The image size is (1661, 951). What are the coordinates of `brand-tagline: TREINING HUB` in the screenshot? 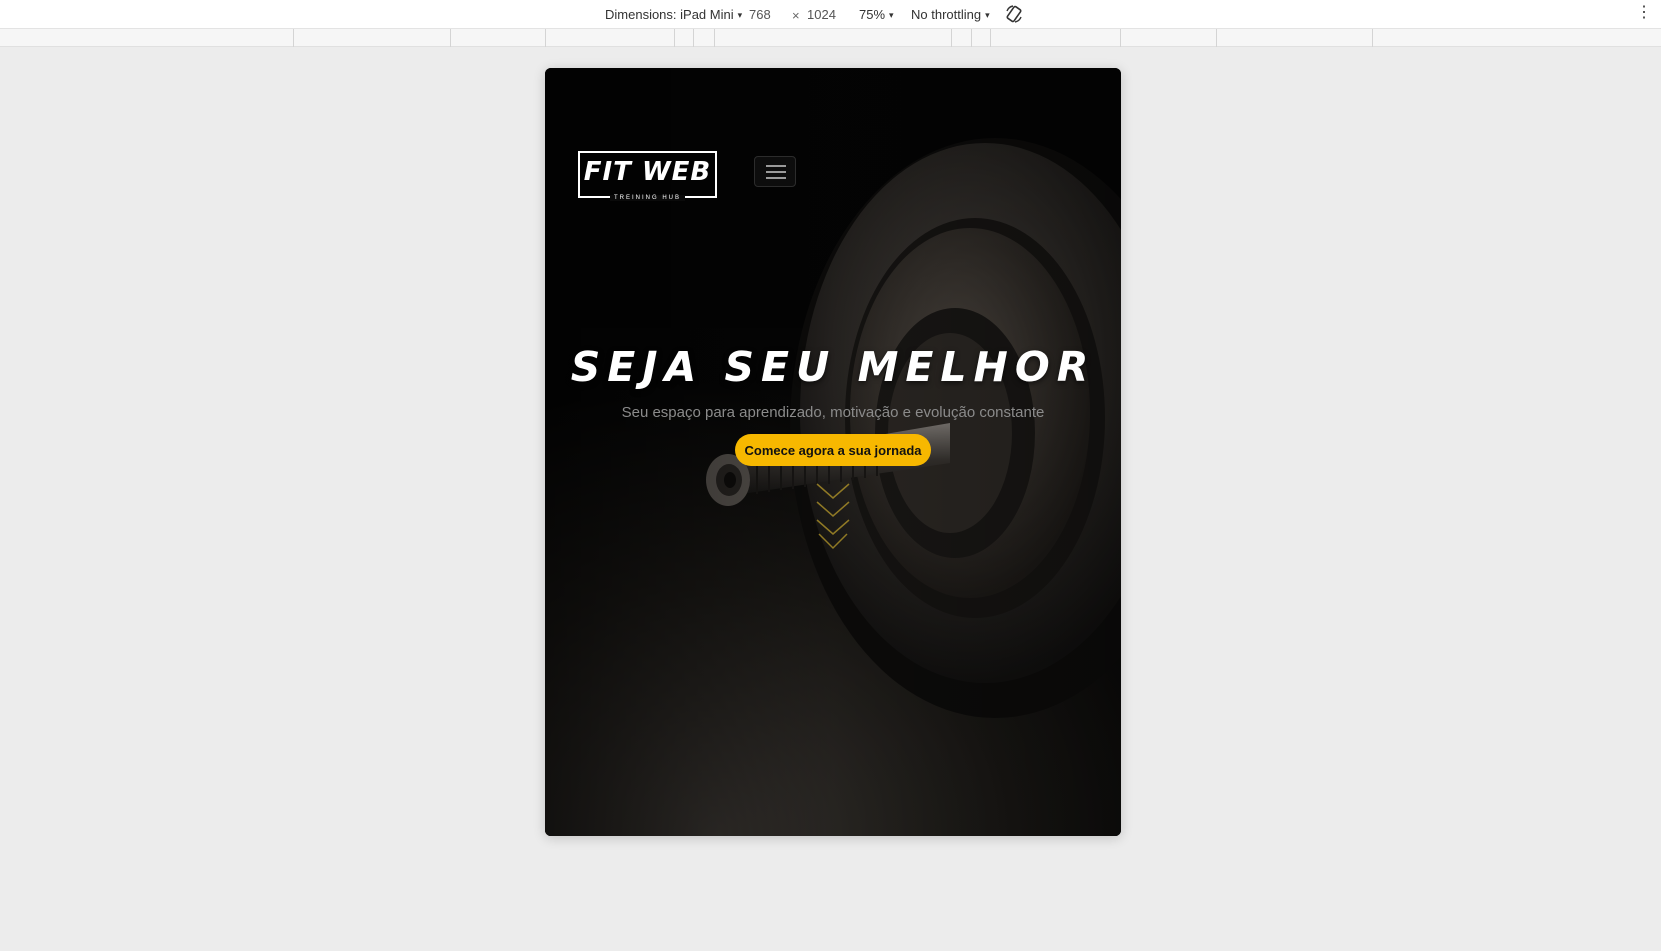 It's located at (647, 198).